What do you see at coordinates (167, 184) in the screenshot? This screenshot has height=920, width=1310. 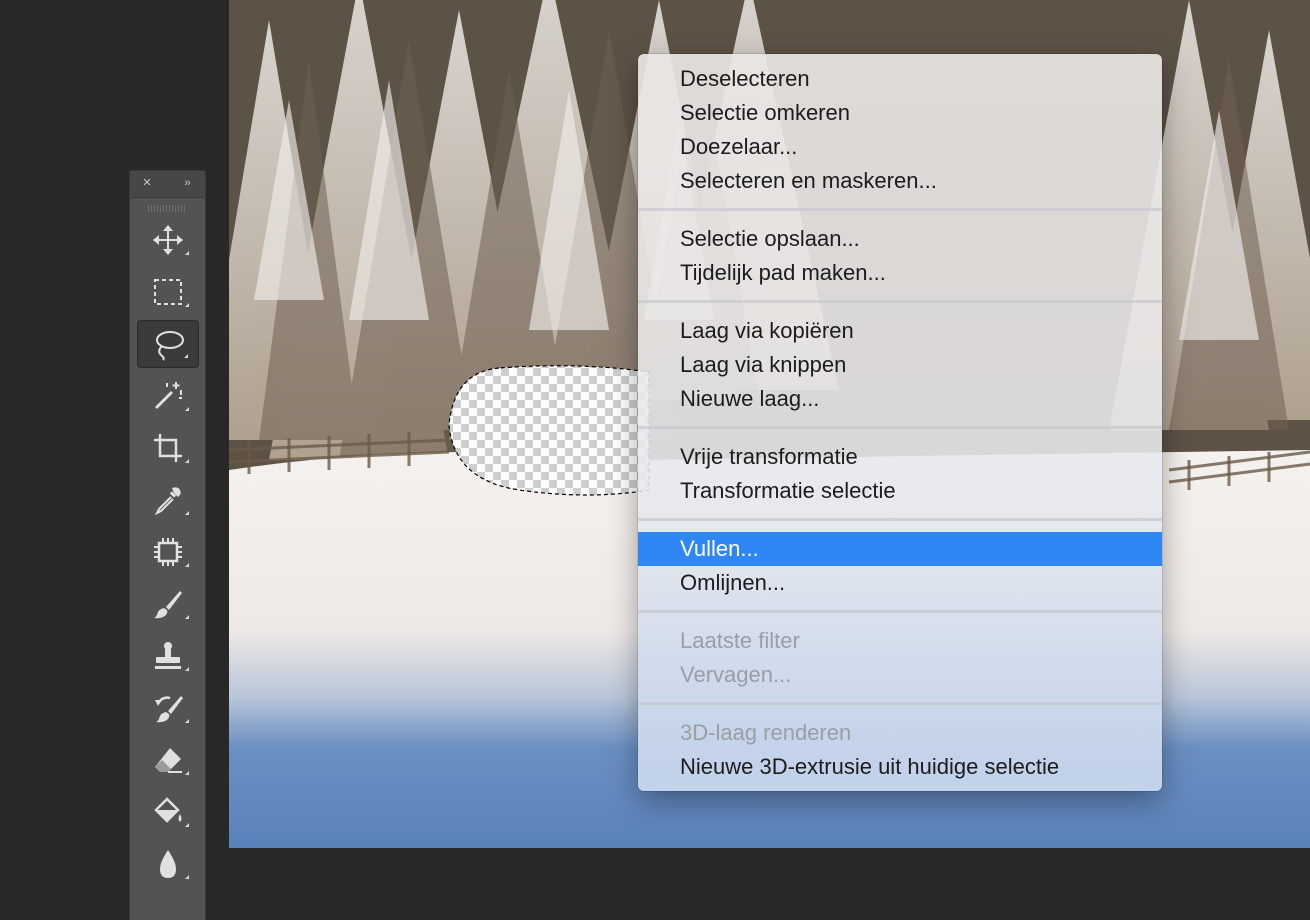 I see `tools-panel-header: × ››` at bounding box center [167, 184].